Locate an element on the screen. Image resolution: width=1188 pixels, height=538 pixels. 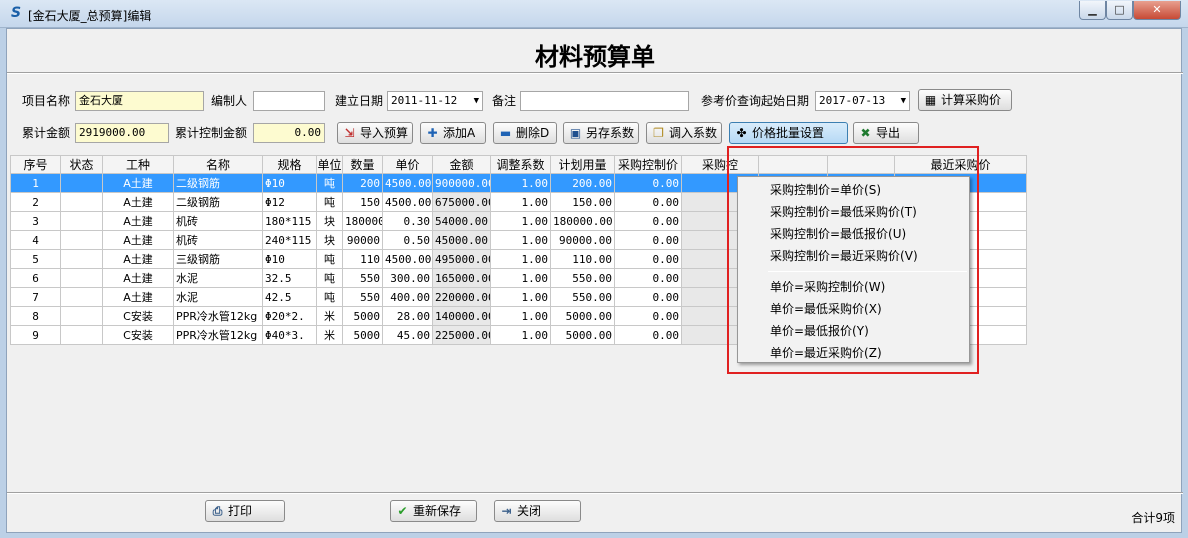
table-cell: 块 is located at coordinates (329, 240).